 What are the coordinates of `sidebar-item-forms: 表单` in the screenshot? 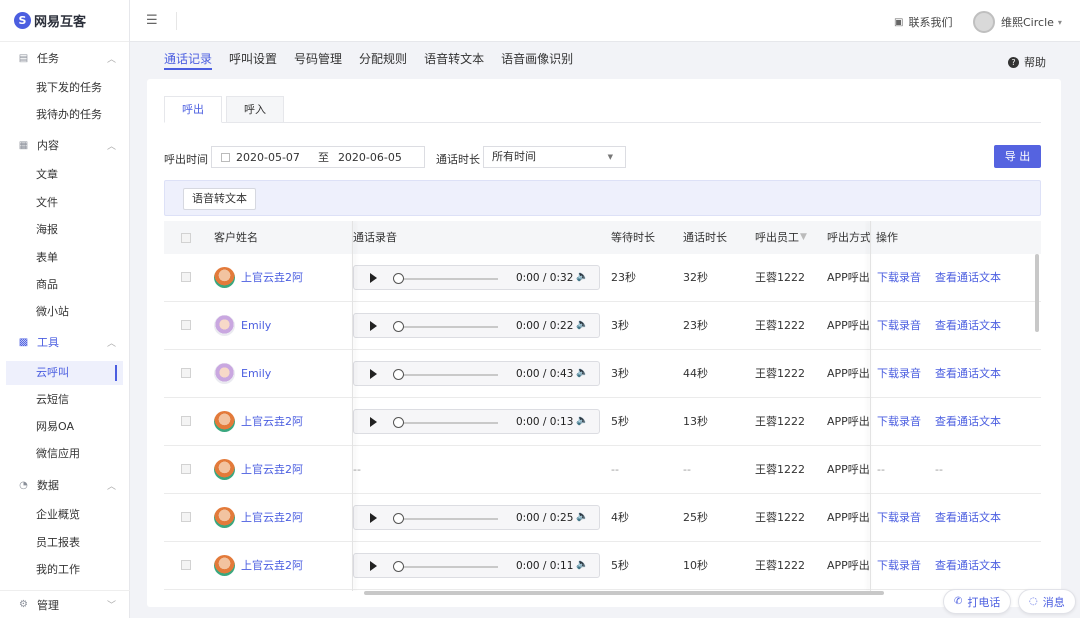 It's located at (64, 258).